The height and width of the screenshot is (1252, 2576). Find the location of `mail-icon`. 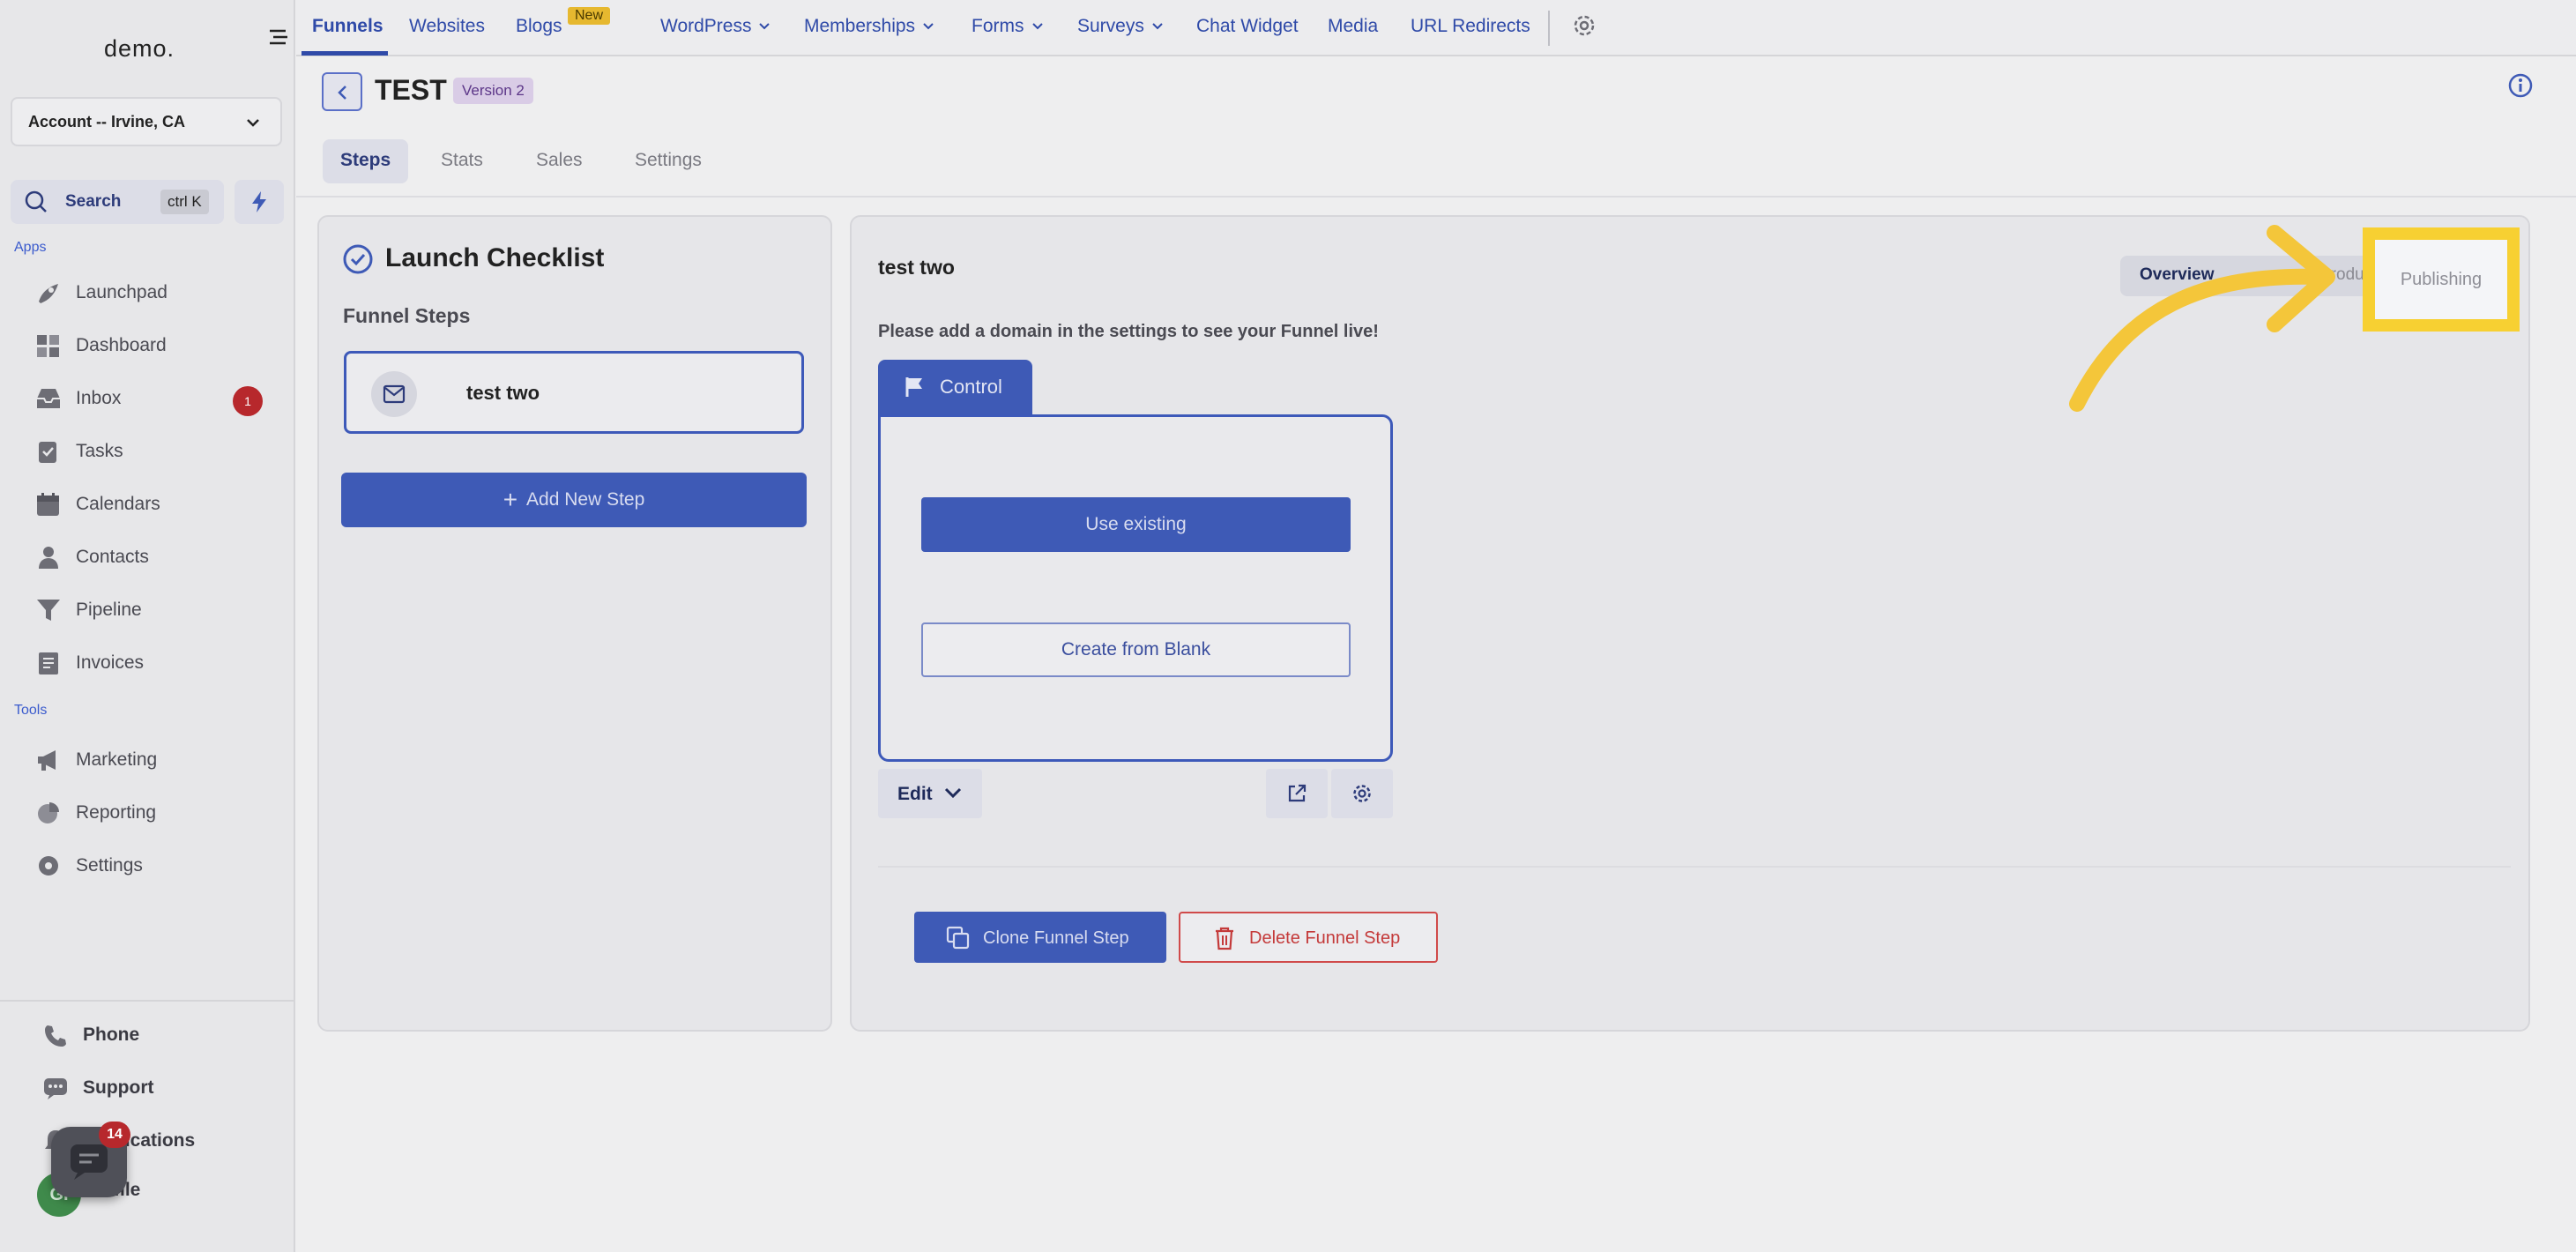

mail-icon is located at coordinates (395, 394).